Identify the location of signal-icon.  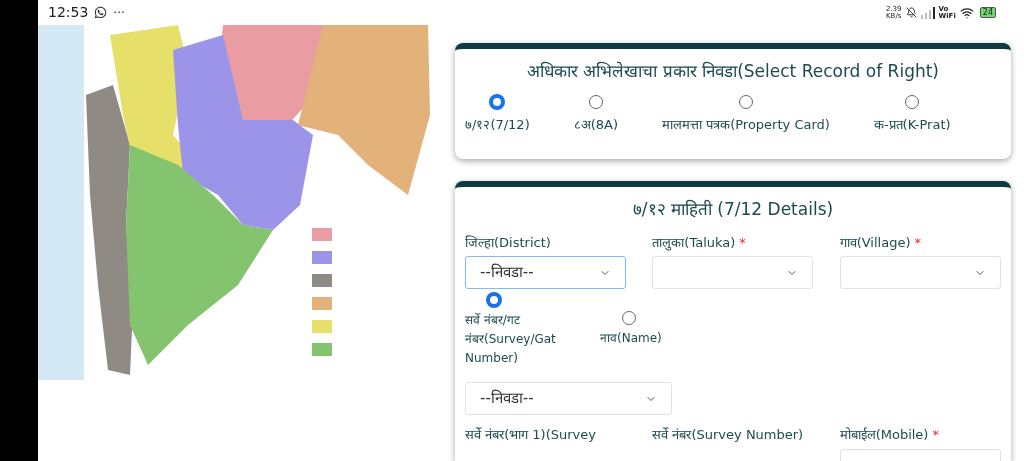
(927, 12).